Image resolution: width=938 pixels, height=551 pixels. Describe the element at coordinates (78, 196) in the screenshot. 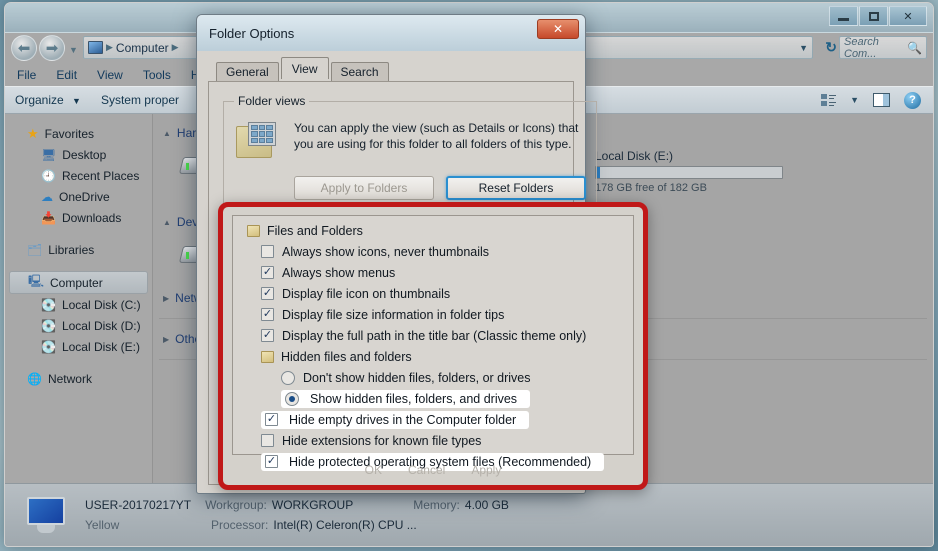

I see `sidebar-item-onedrive: ☁ OneDrive` at that location.